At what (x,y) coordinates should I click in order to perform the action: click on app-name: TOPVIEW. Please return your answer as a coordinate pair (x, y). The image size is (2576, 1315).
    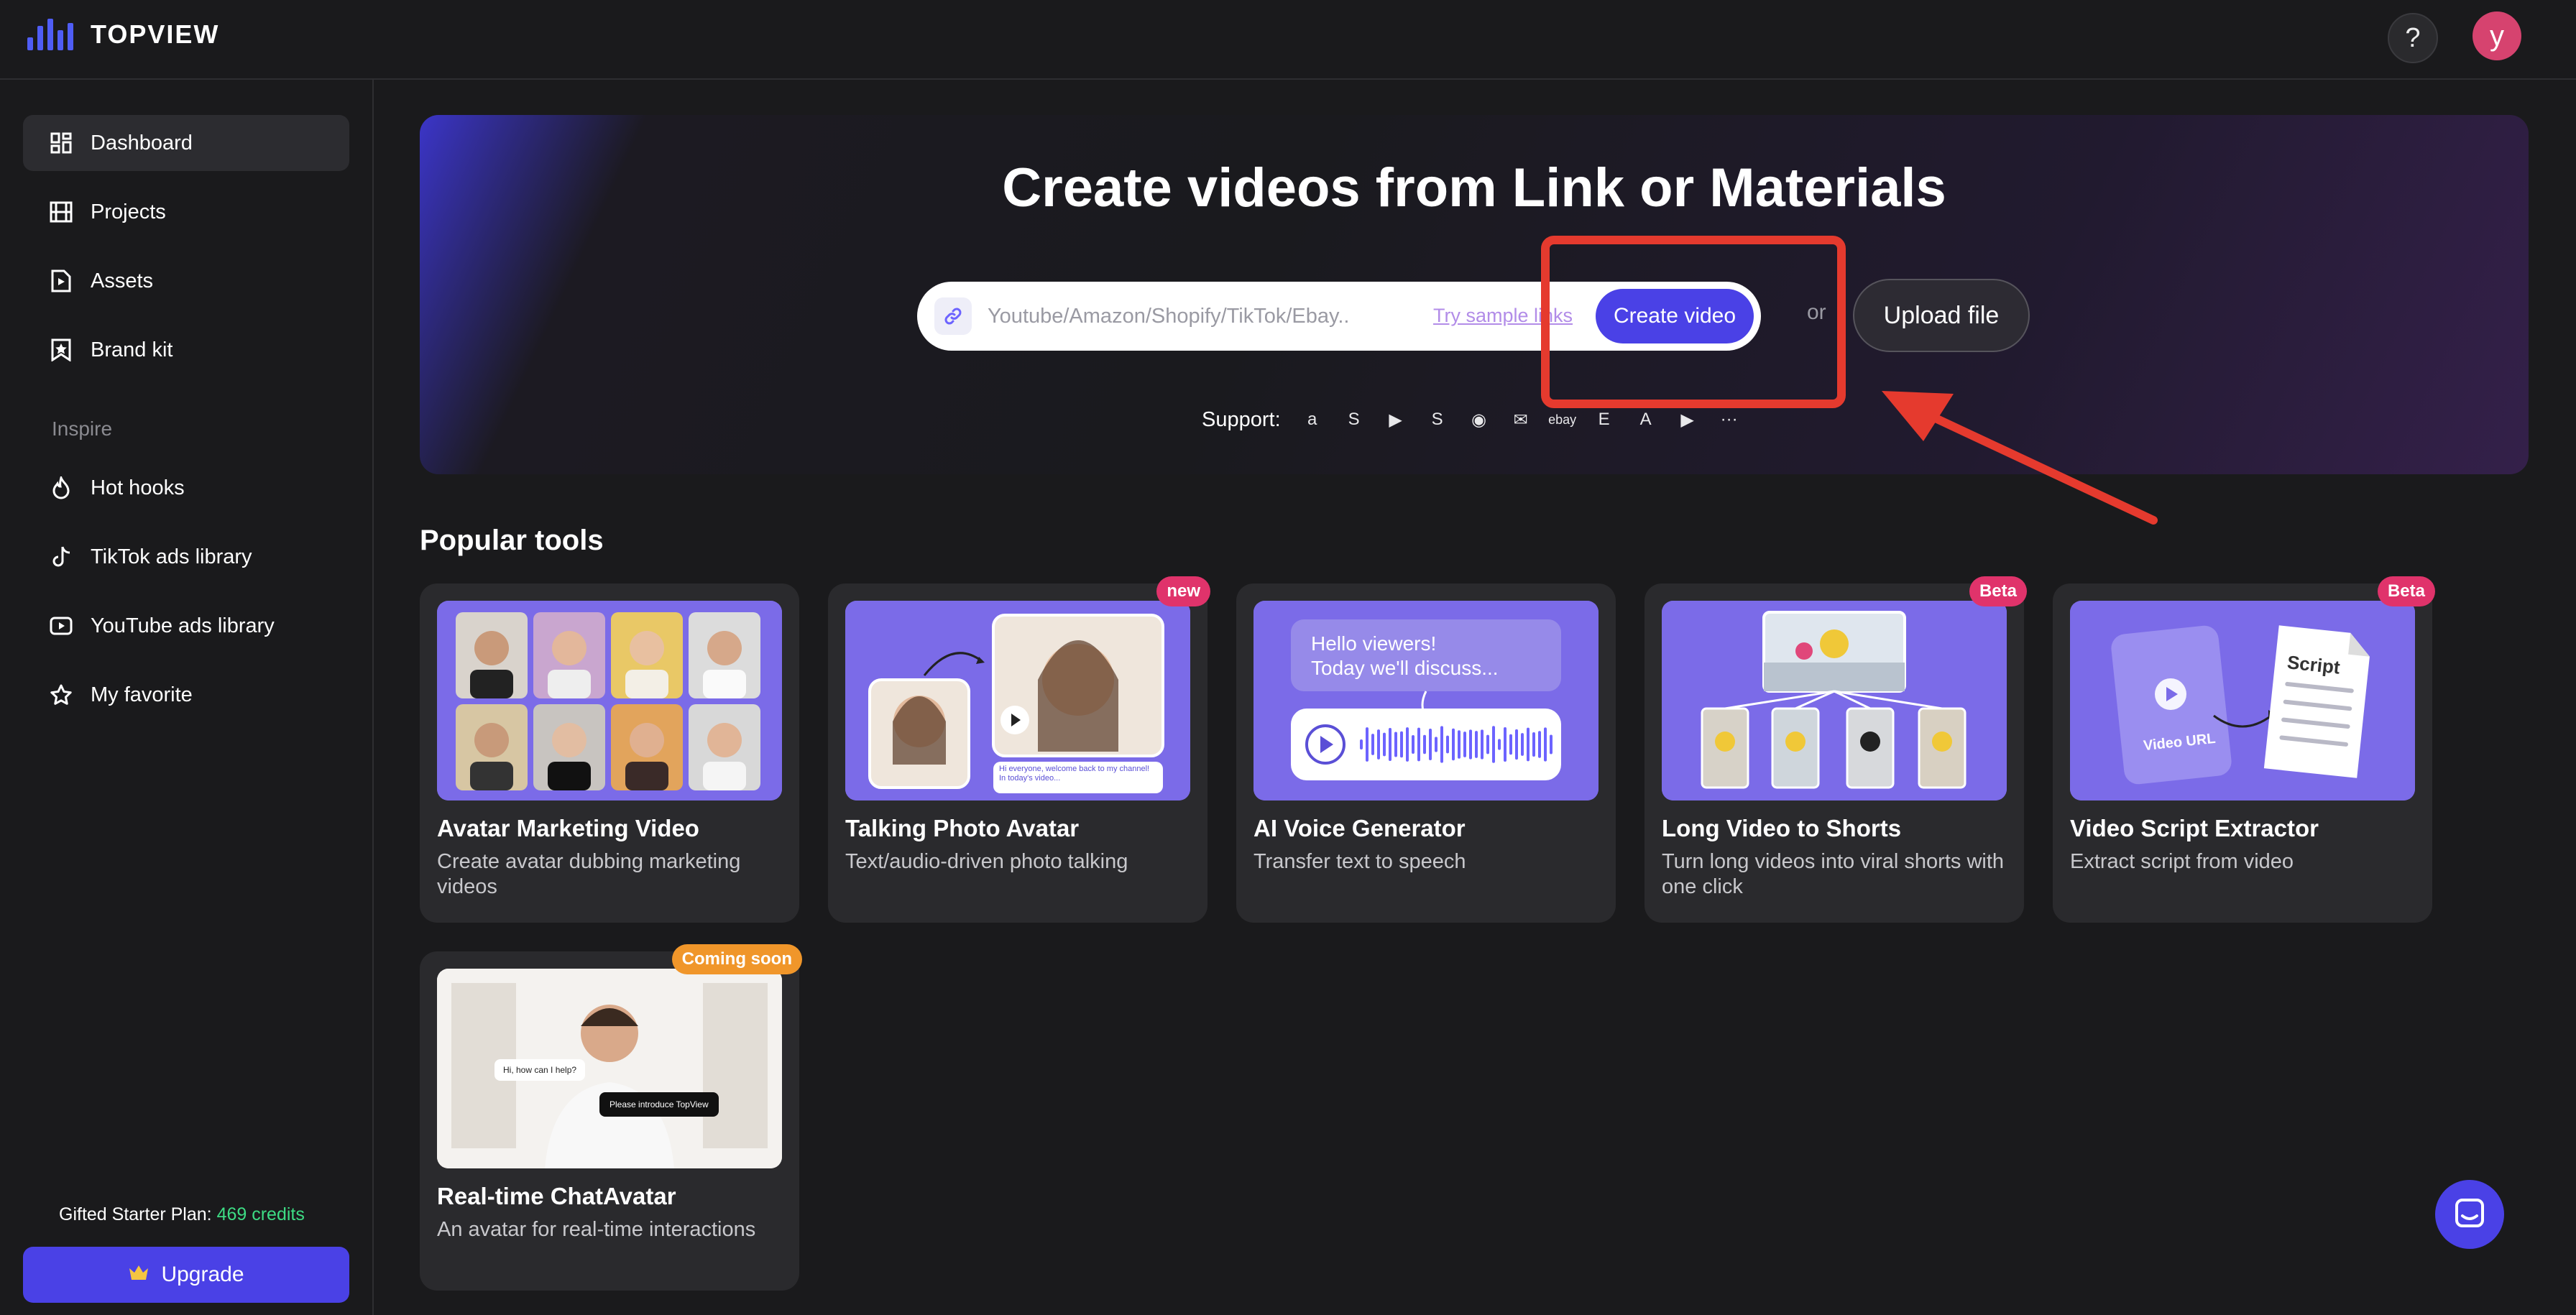
    Looking at the image, I should click on (155, 34).